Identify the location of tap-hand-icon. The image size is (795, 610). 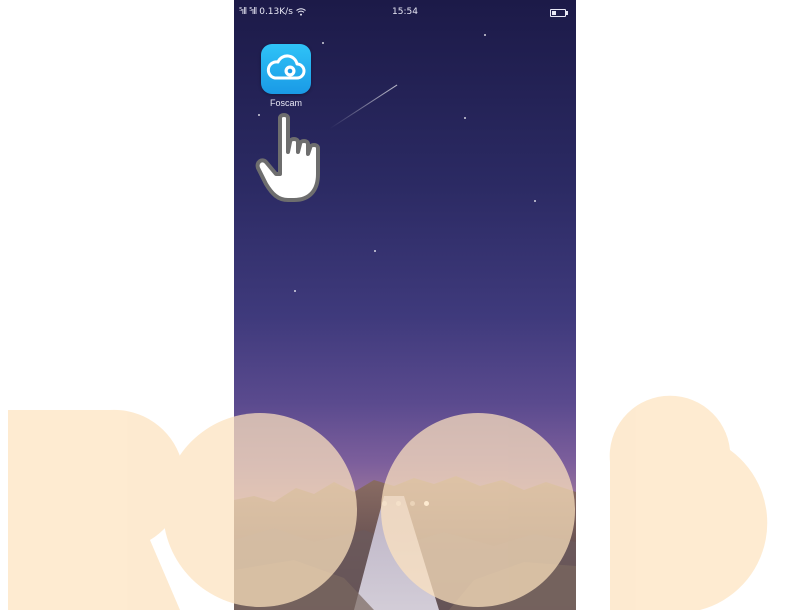
(287, 157).